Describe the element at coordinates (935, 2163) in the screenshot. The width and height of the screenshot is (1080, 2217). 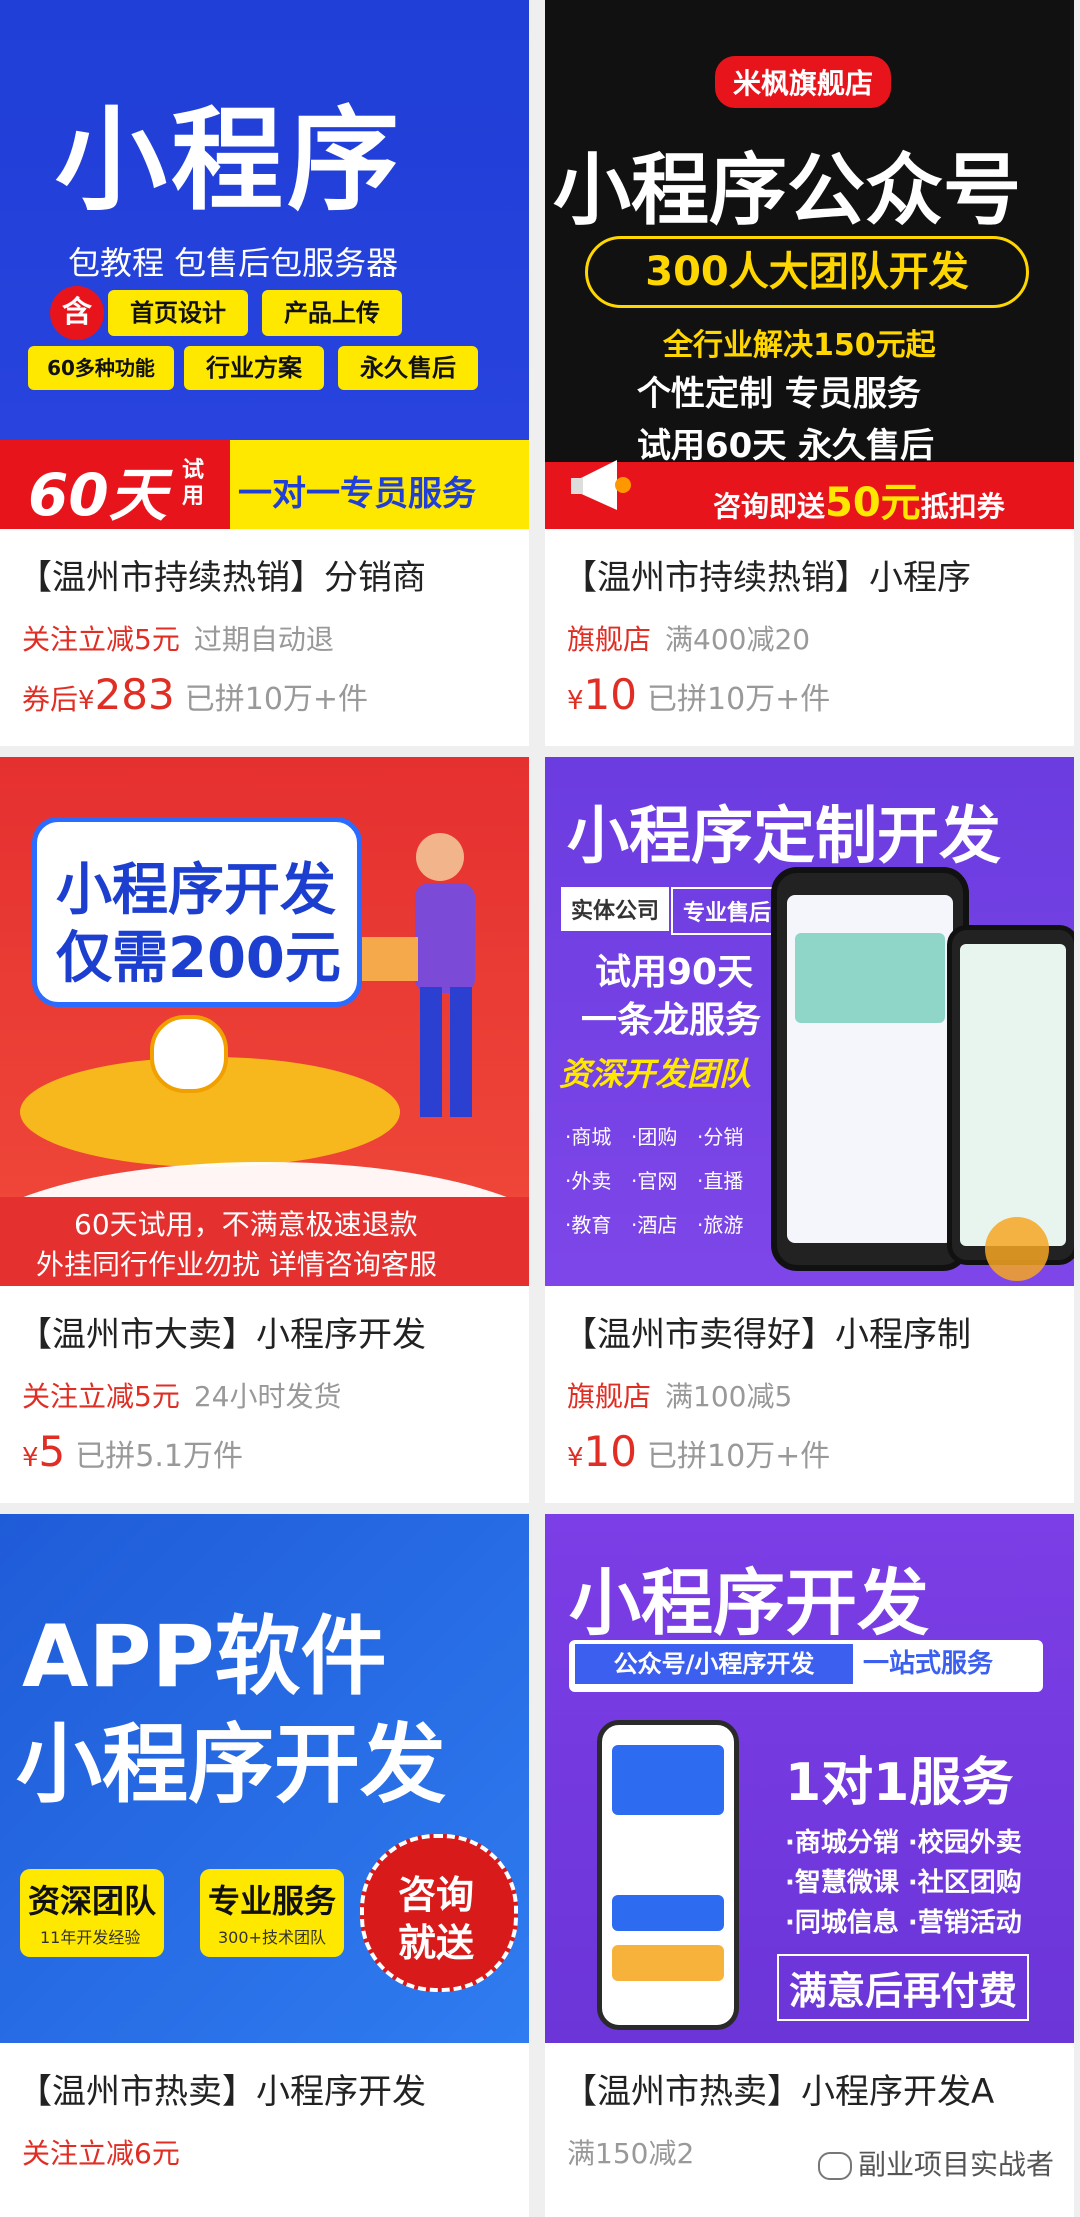
I see `watermark: 副业项目实战者` at that location.